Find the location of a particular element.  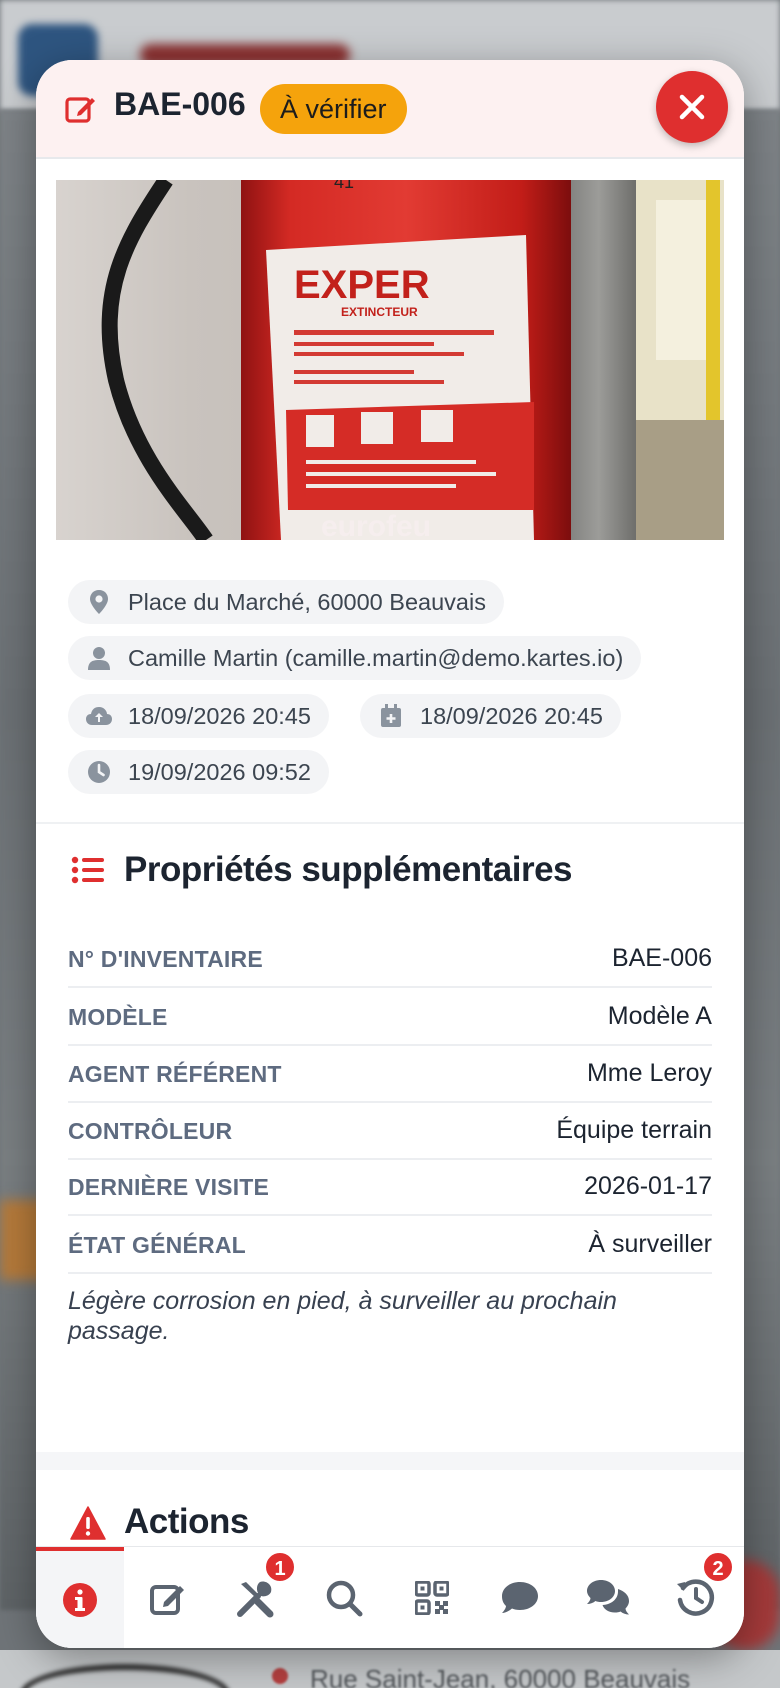

warning-icon is located at coordinates (88, 1524).